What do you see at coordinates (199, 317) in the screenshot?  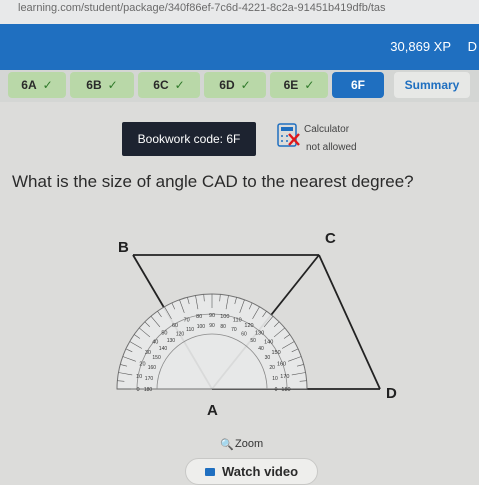 I see `protractor-outer-label: 80` at bounding box center [199, 317].